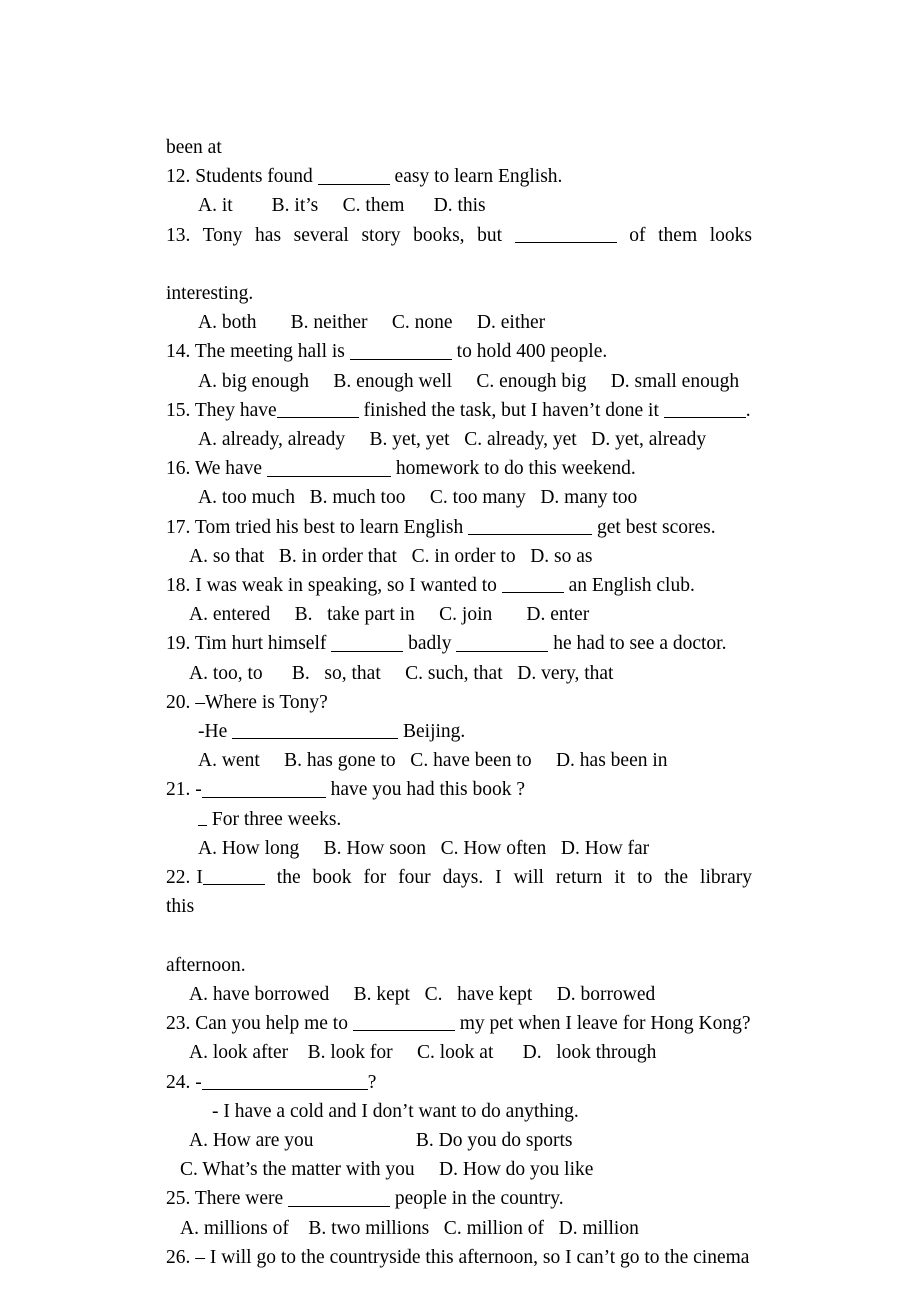  Describe the element at coordinates (259, 1024) in the screenshot. I see `question-23-stem-before: 23. Can you help me to` at that location.